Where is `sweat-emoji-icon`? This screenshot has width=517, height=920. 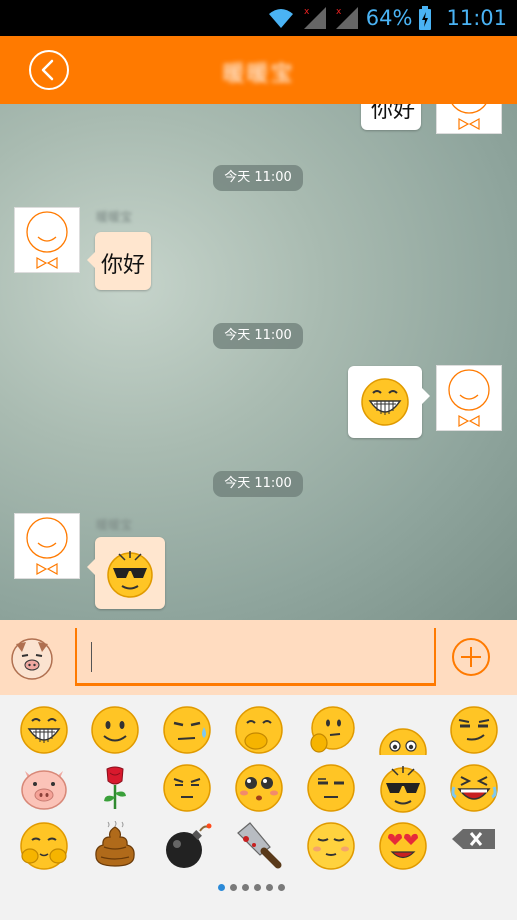 sweat-emoji-icon is located at coordinates (187, 730).